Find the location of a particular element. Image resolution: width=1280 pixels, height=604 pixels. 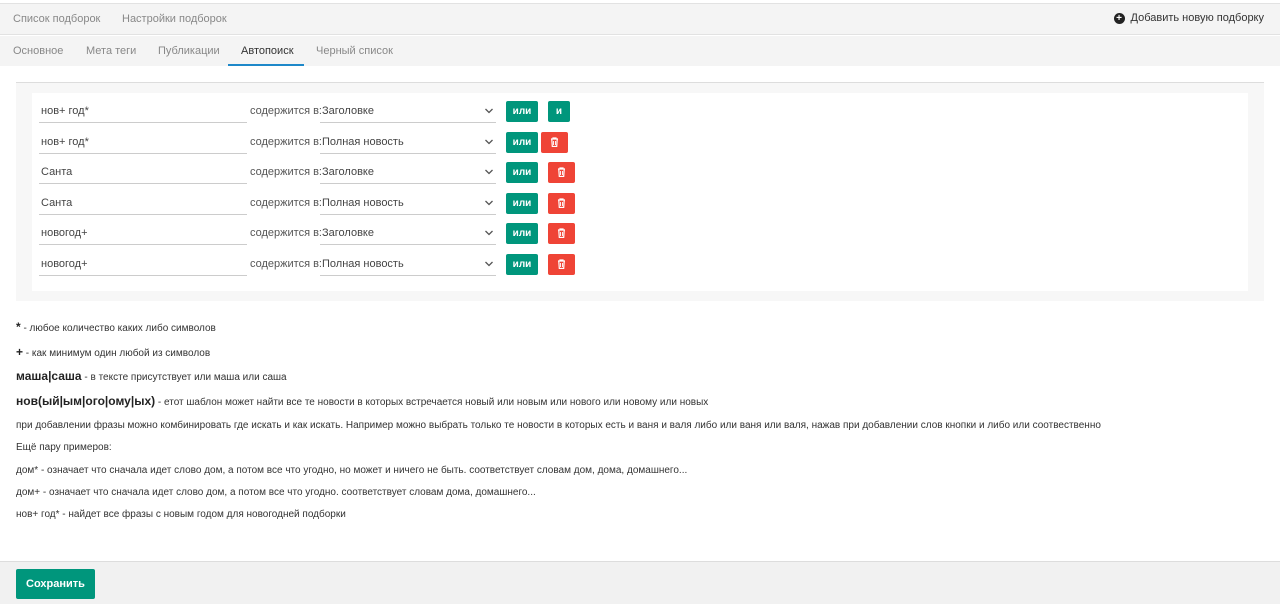

and-button: и is located at coordinates (559, 111).